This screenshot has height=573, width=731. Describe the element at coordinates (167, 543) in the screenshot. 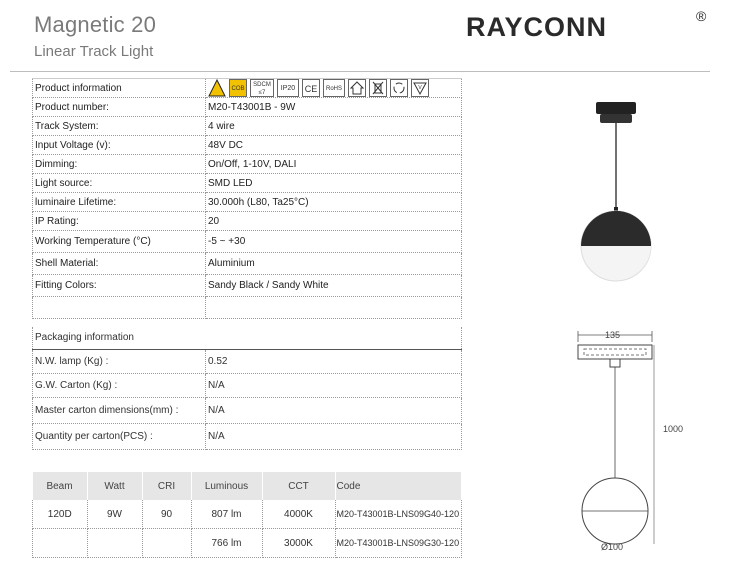

I see `cri-cell` at that location.